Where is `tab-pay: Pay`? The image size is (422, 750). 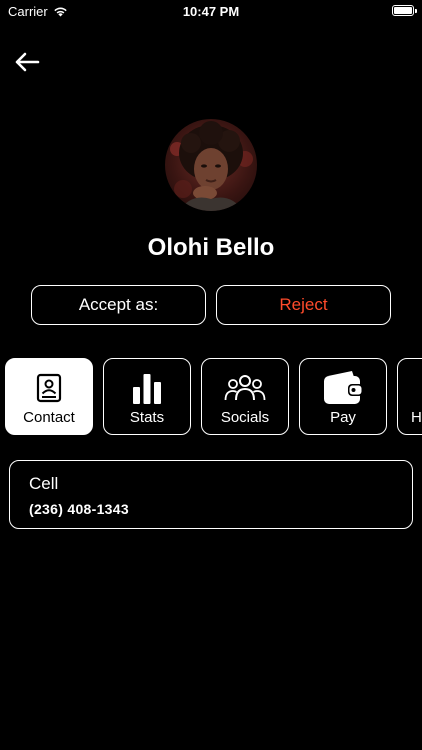
tab-pay: Pay is located at coordinates (343, 396).